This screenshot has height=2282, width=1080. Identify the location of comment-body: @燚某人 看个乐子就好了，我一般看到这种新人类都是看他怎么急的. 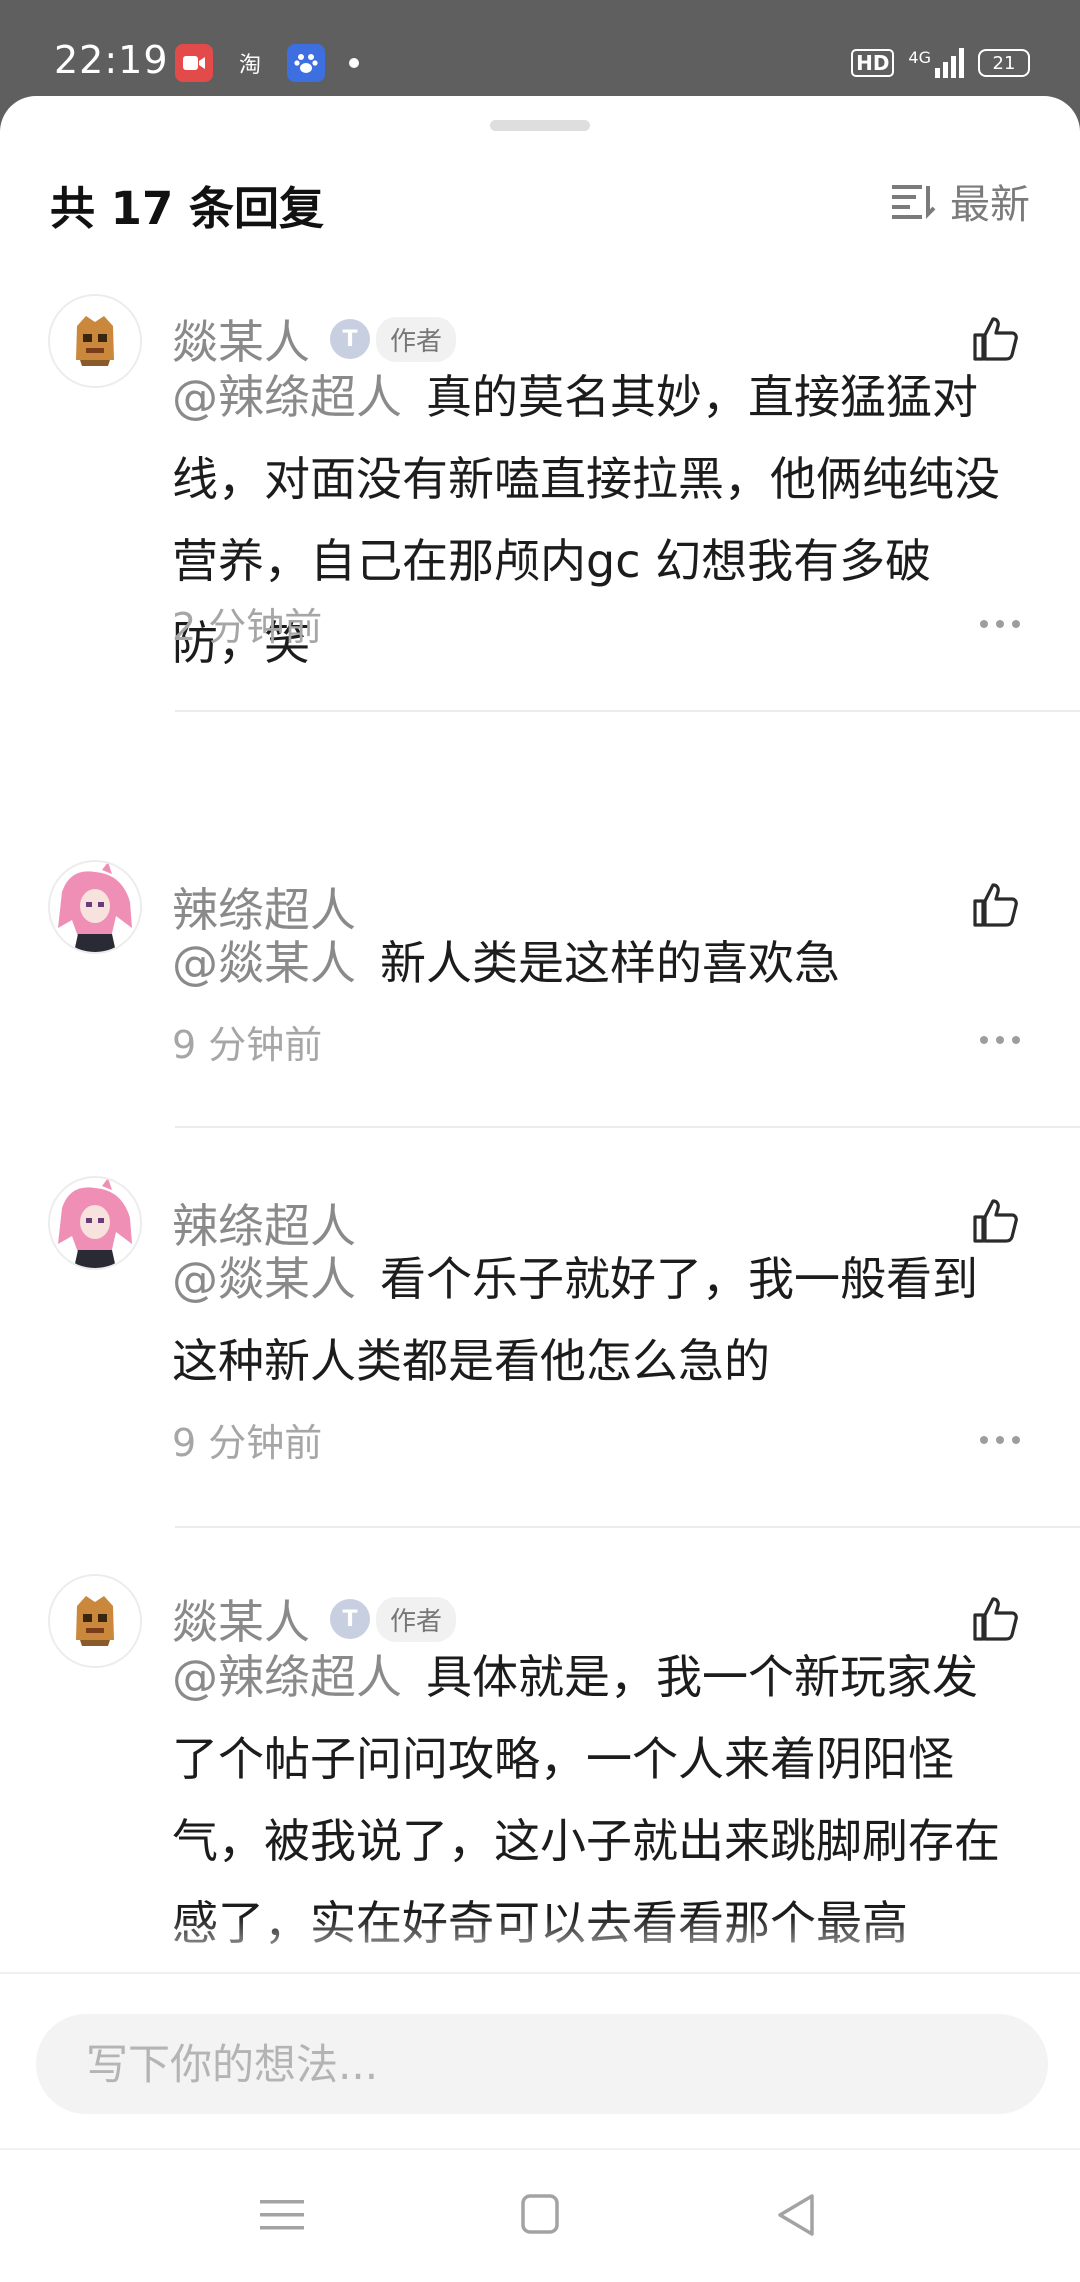
(592, 1320).